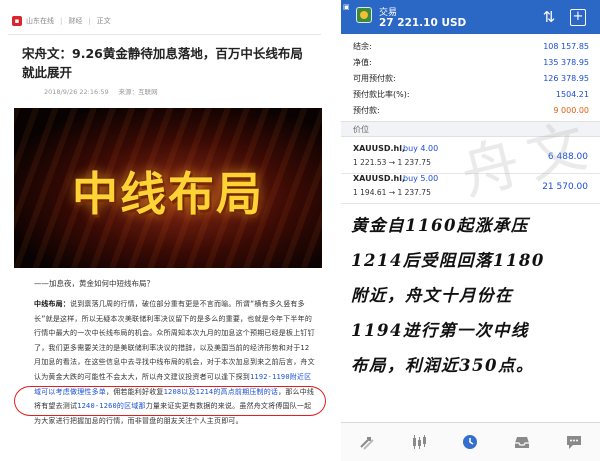  I want to click on candlestick-chart-icon, so click(419, 442).